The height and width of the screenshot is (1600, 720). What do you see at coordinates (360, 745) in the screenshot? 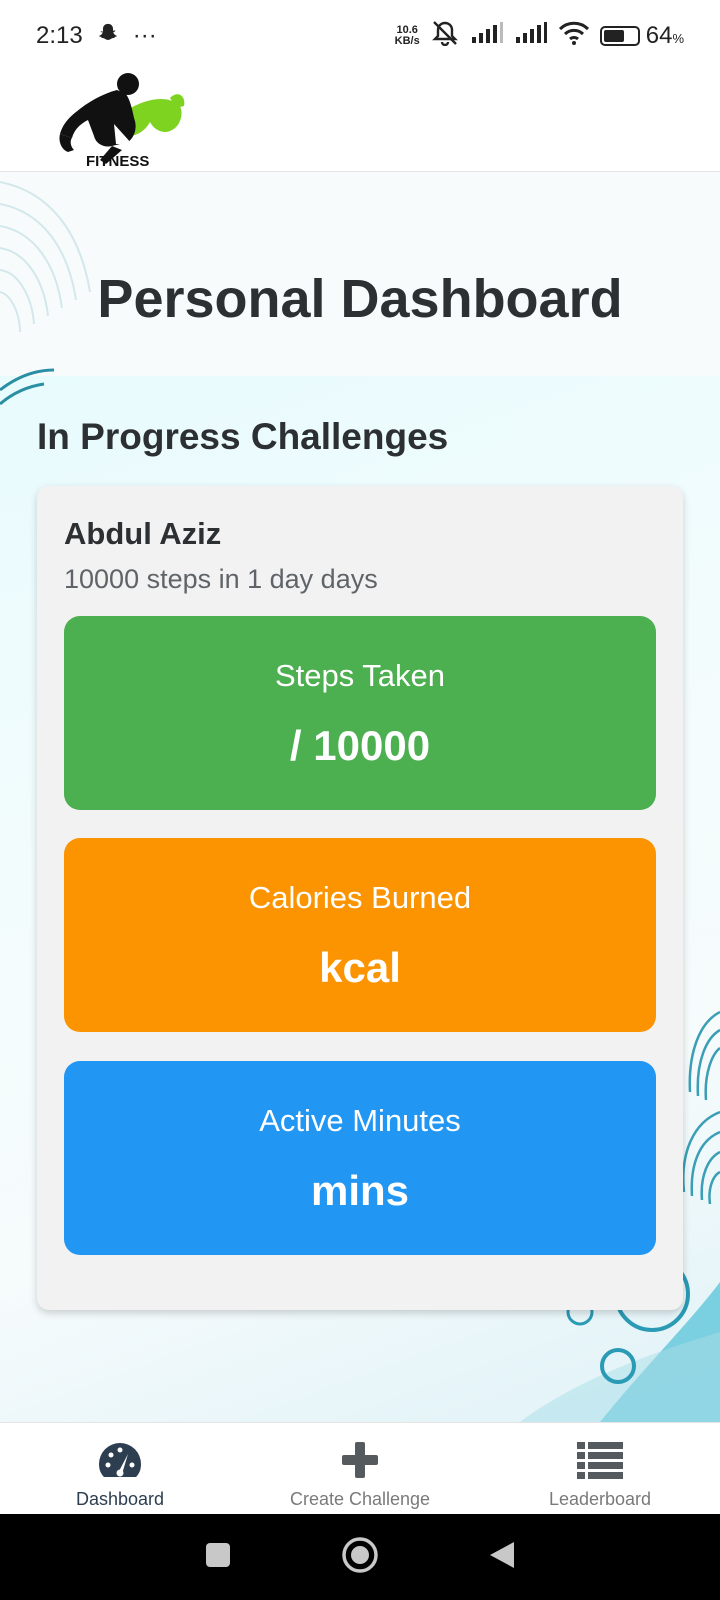
I see `steps-value: / 10000` at bounding box center [360, 745].